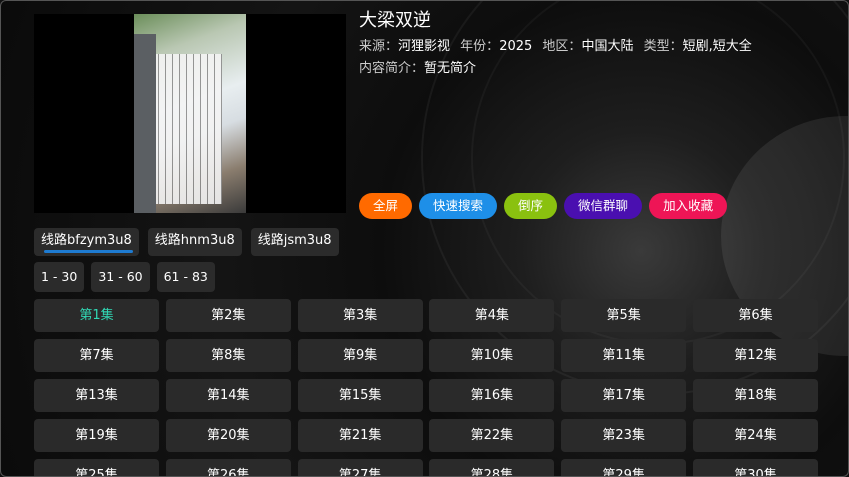 The height and width of the screenshot is (477, 849). What do you see at coordinates (360, 315) in the screenshot?
I see `episode-button: 第3集` at bounding box center [360, 315].